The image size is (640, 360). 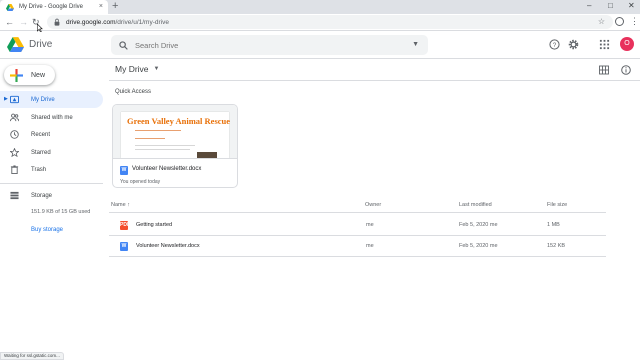 What do you see at coordinates (38, 75) in the screenshot?
I see `new-button-label: New` at bounding box center [38, 75].